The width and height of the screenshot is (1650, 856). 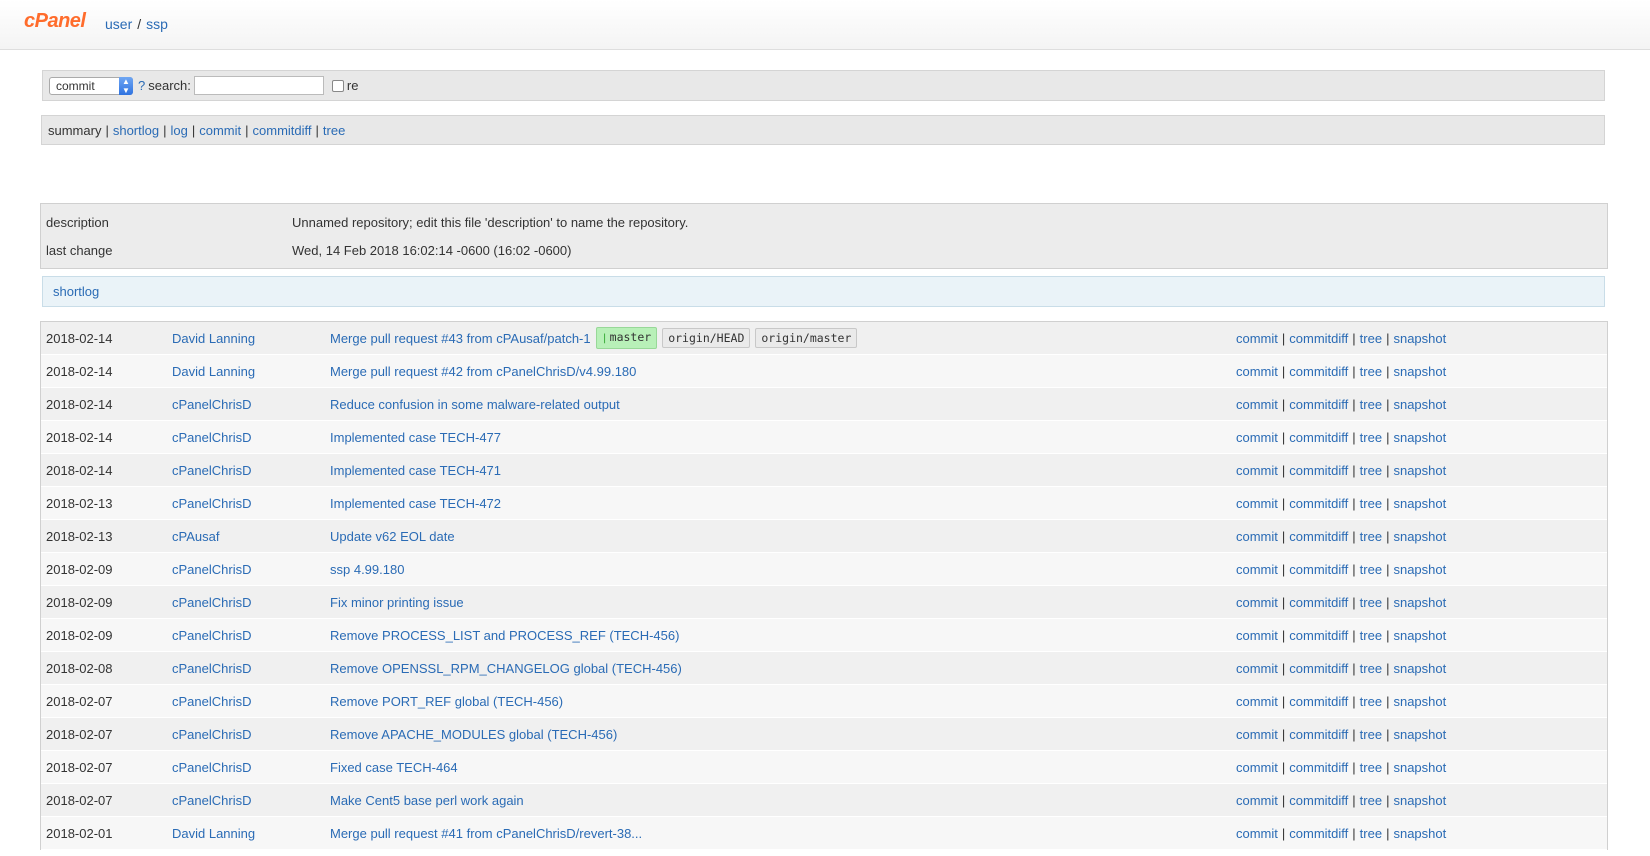 I want to click on nav-commit-link: commit, so click(x=220, y=130).